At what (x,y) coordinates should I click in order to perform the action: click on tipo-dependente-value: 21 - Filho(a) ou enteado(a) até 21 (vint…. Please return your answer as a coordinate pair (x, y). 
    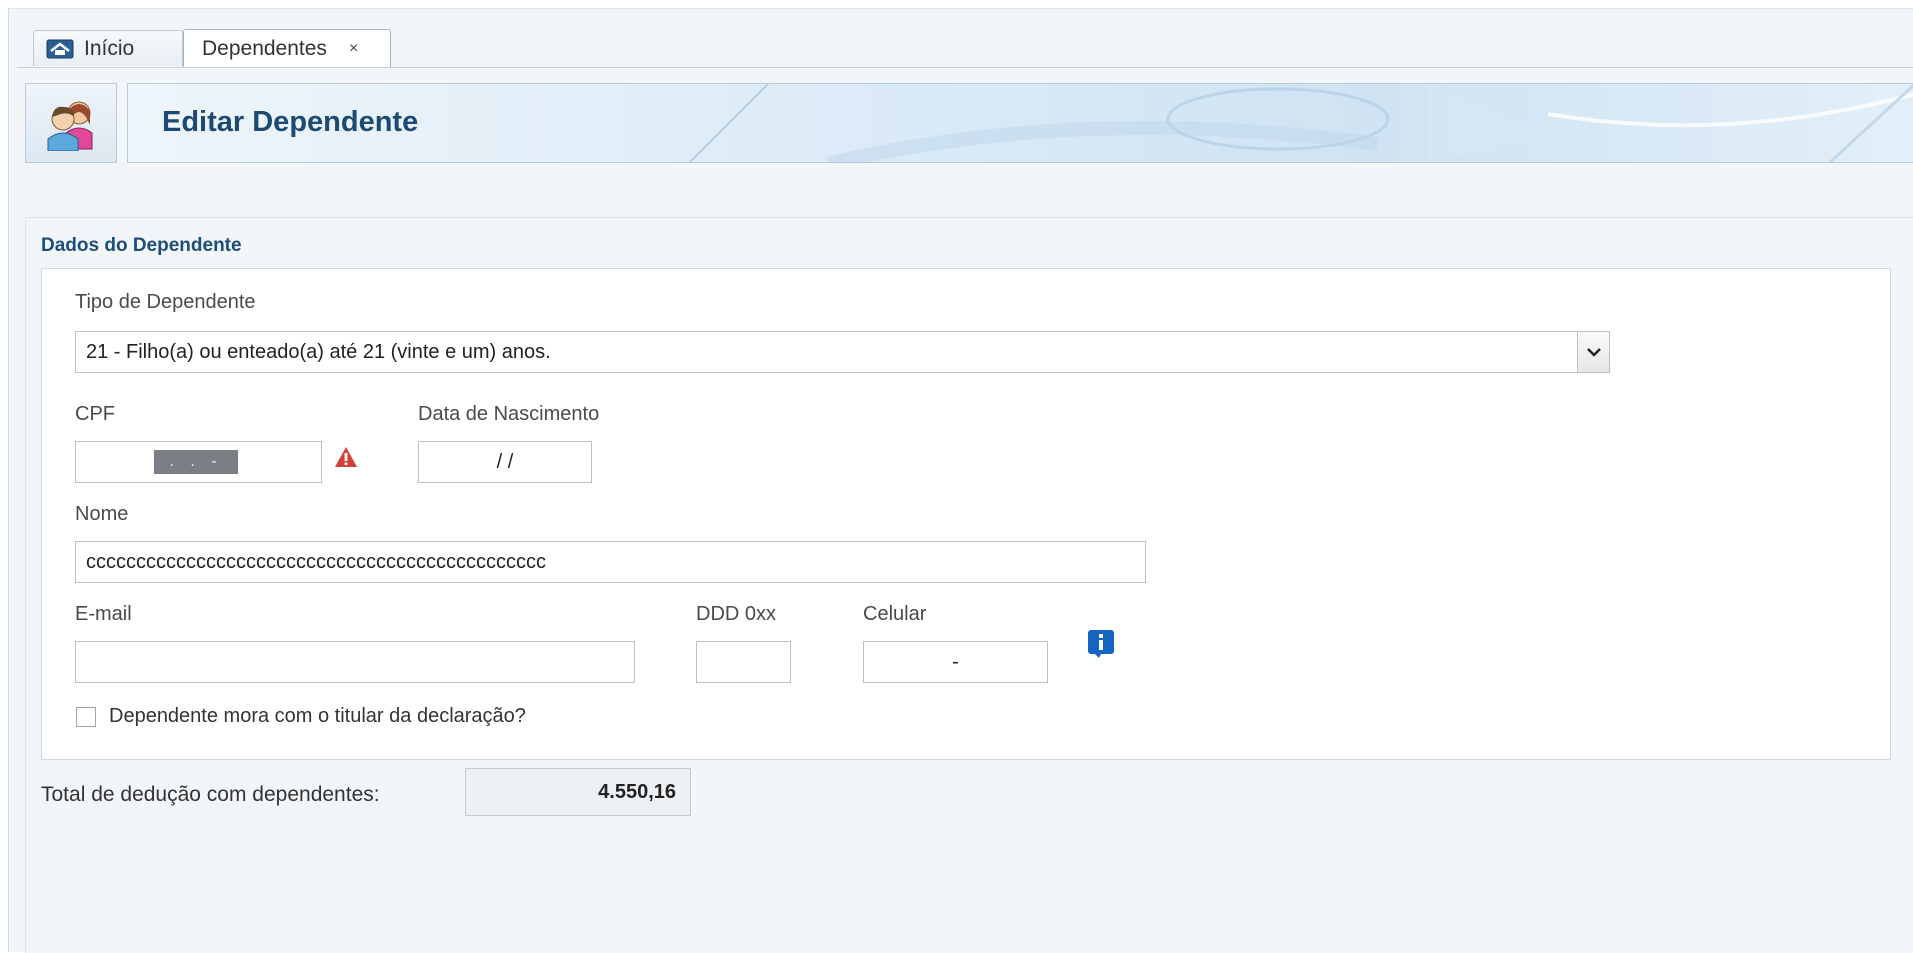
    Looking at the image, I should click on (318, 351).